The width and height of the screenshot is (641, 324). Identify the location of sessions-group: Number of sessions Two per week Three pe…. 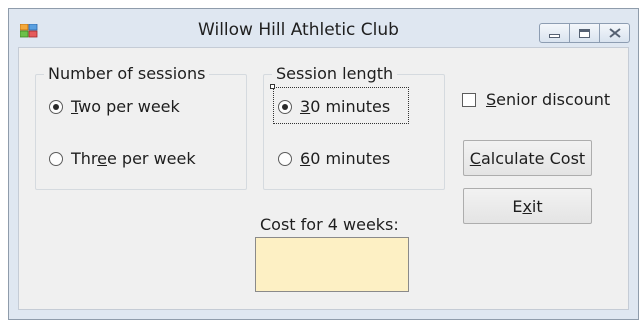
(141, 127).